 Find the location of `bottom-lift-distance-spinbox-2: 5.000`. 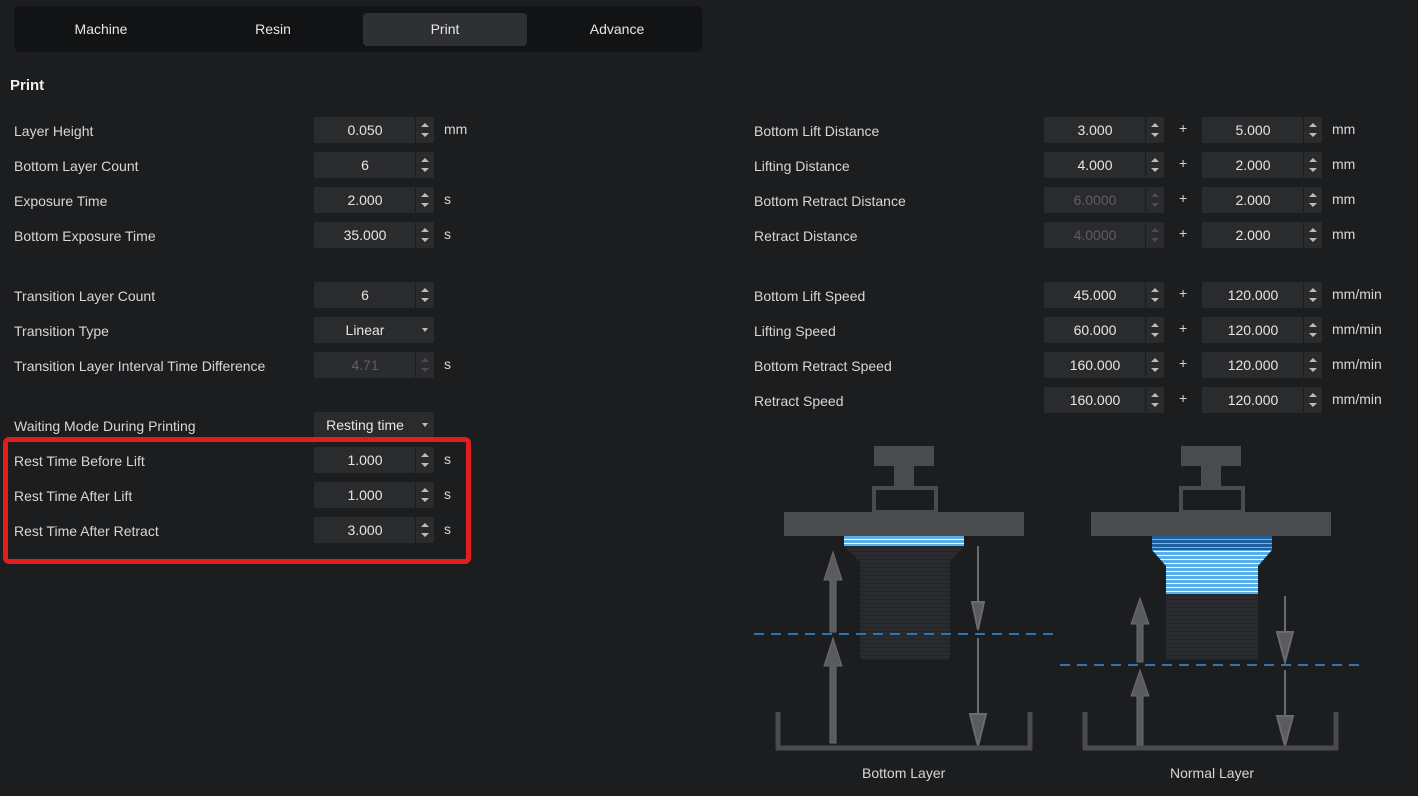

bottom-lift-distance-spinbox-2: 5.000 is located at coordinates (1262, 130).